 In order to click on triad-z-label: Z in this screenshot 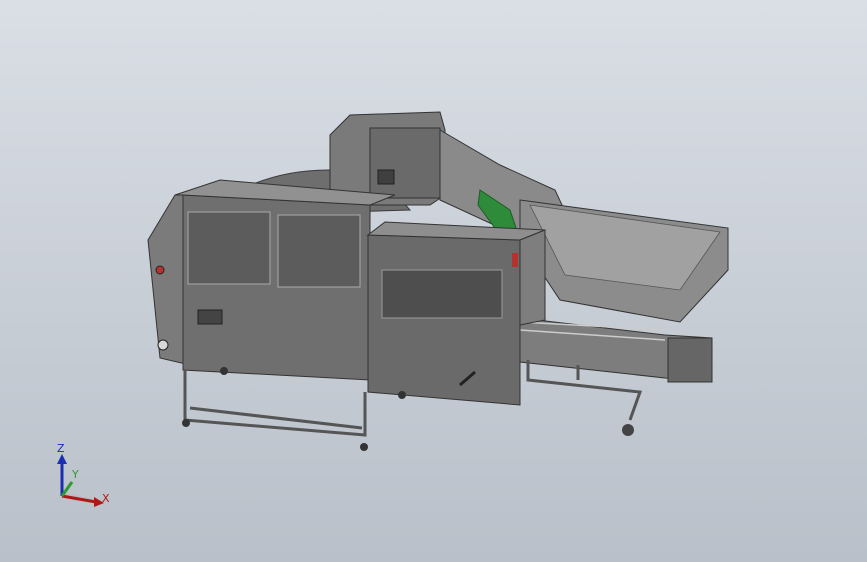, I will do `click(61, 448)`.